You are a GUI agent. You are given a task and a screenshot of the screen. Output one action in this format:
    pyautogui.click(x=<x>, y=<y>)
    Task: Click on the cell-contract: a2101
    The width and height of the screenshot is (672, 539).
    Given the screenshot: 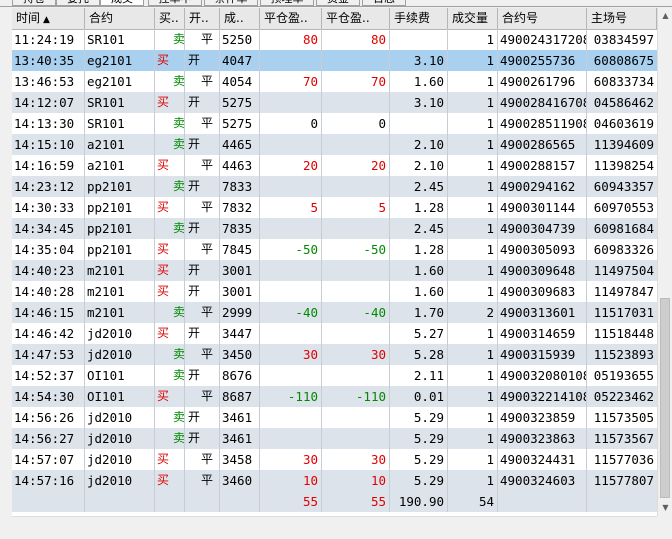 What is the action you would take?
    pyautogui.click(x=120, y=165)
    